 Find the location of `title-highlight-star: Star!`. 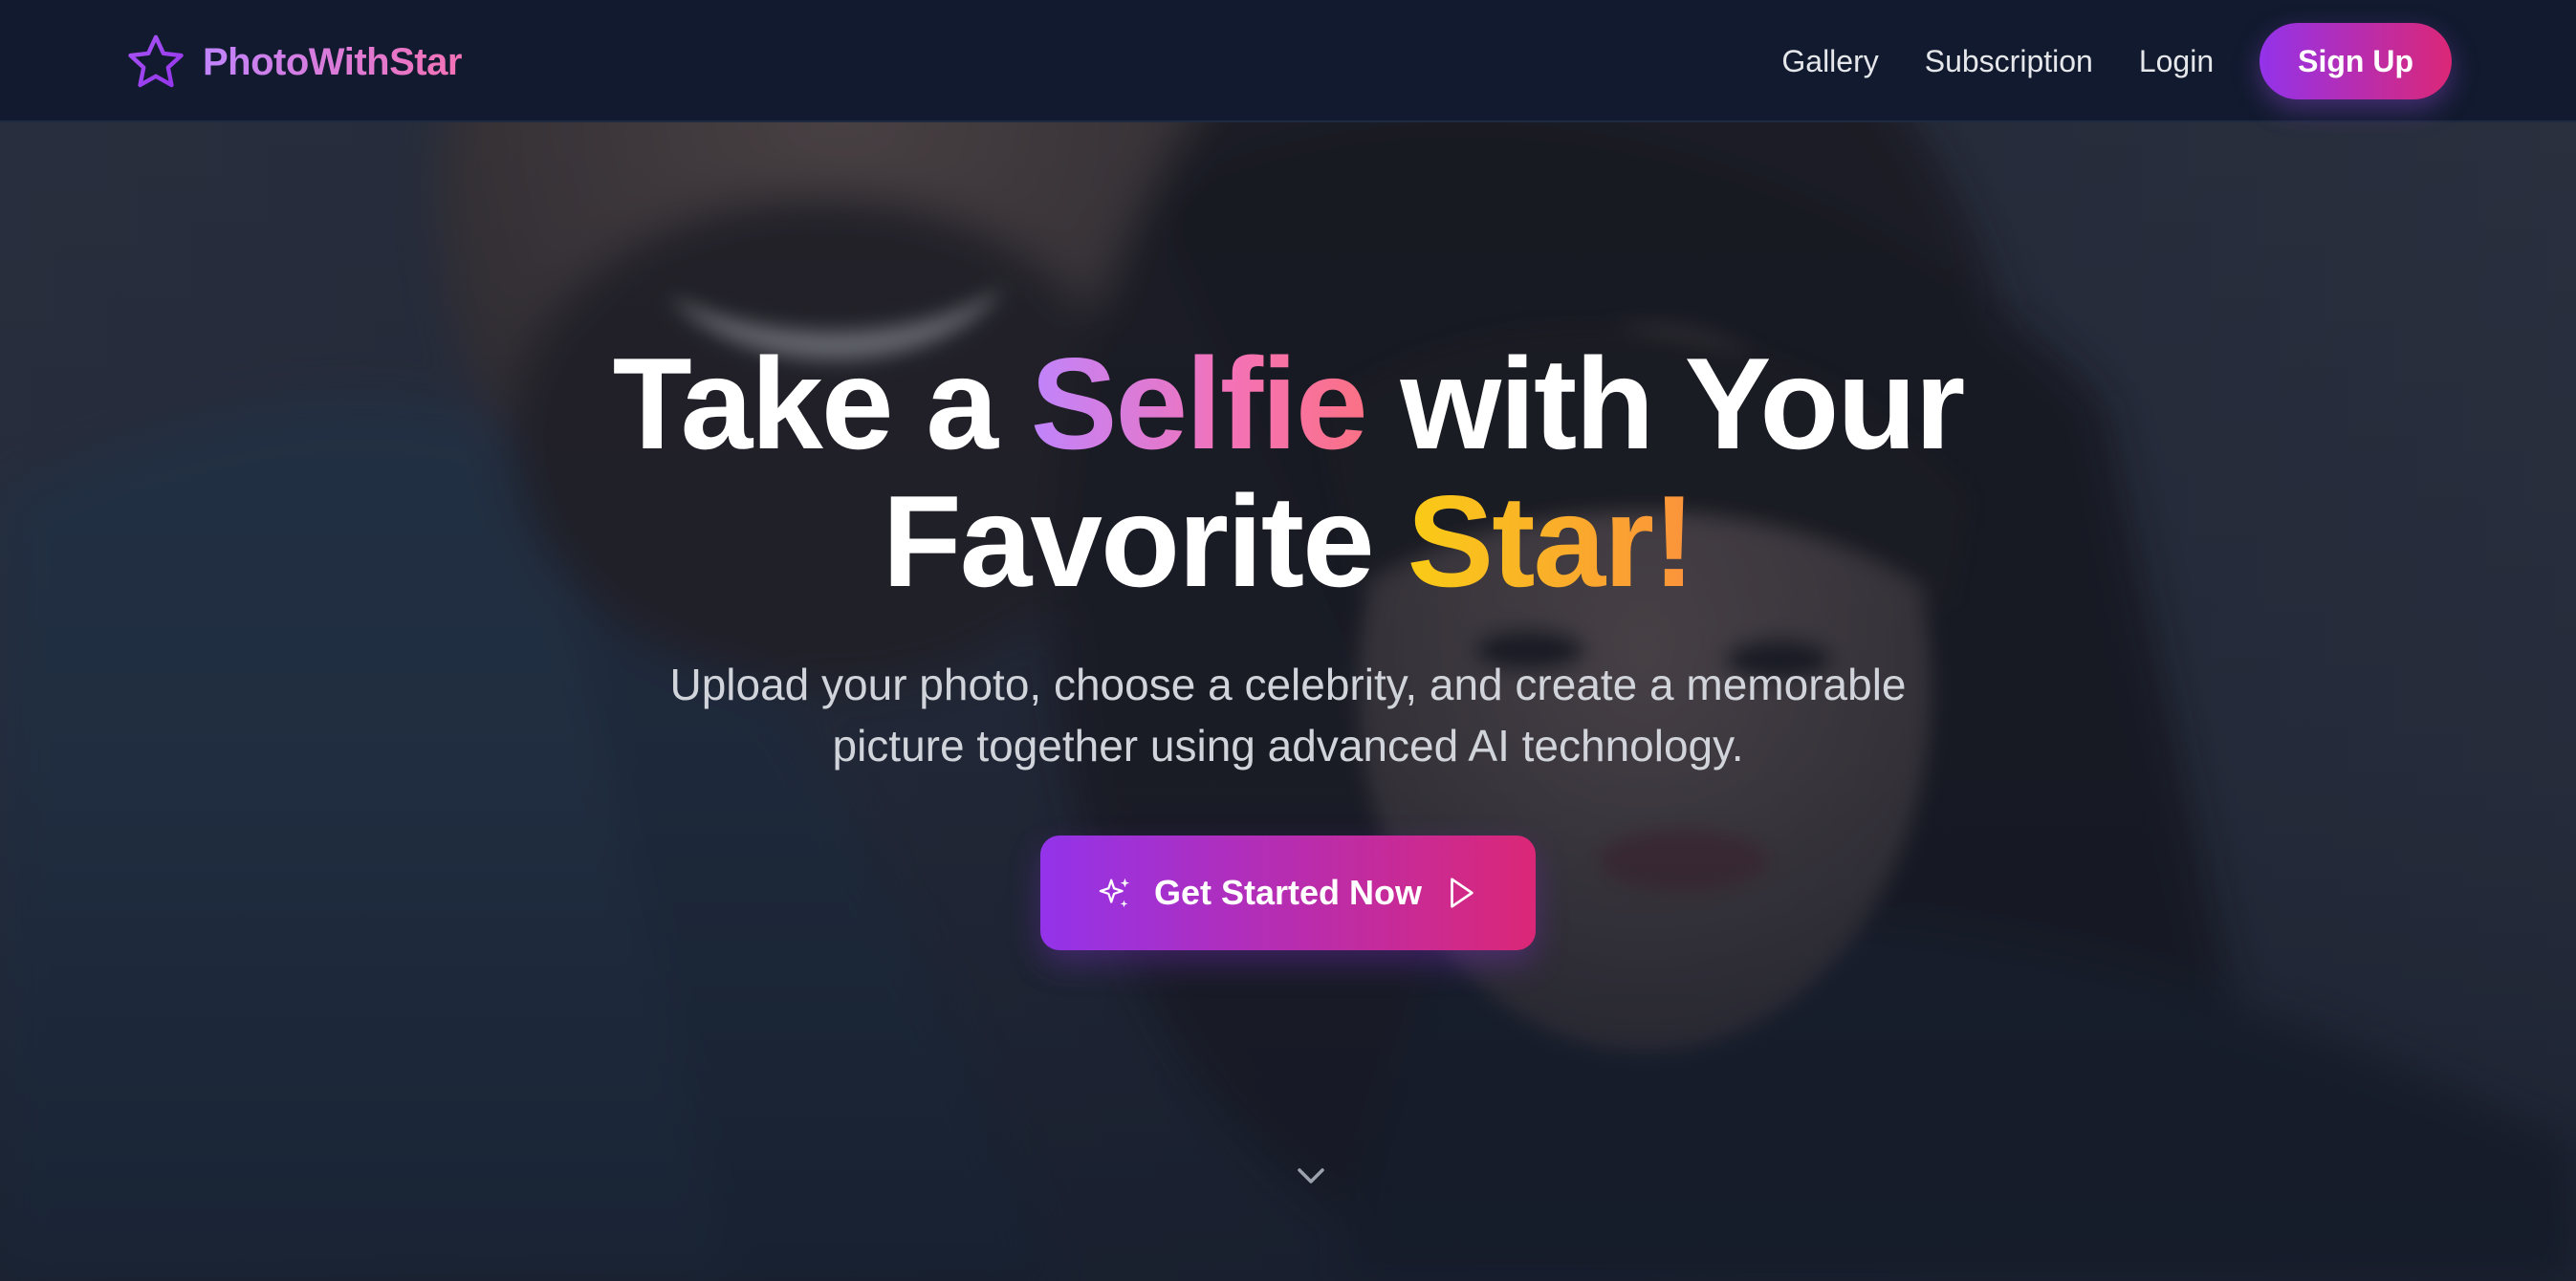

title-highlight-star: Star! is located at coordinates (1551, 541).